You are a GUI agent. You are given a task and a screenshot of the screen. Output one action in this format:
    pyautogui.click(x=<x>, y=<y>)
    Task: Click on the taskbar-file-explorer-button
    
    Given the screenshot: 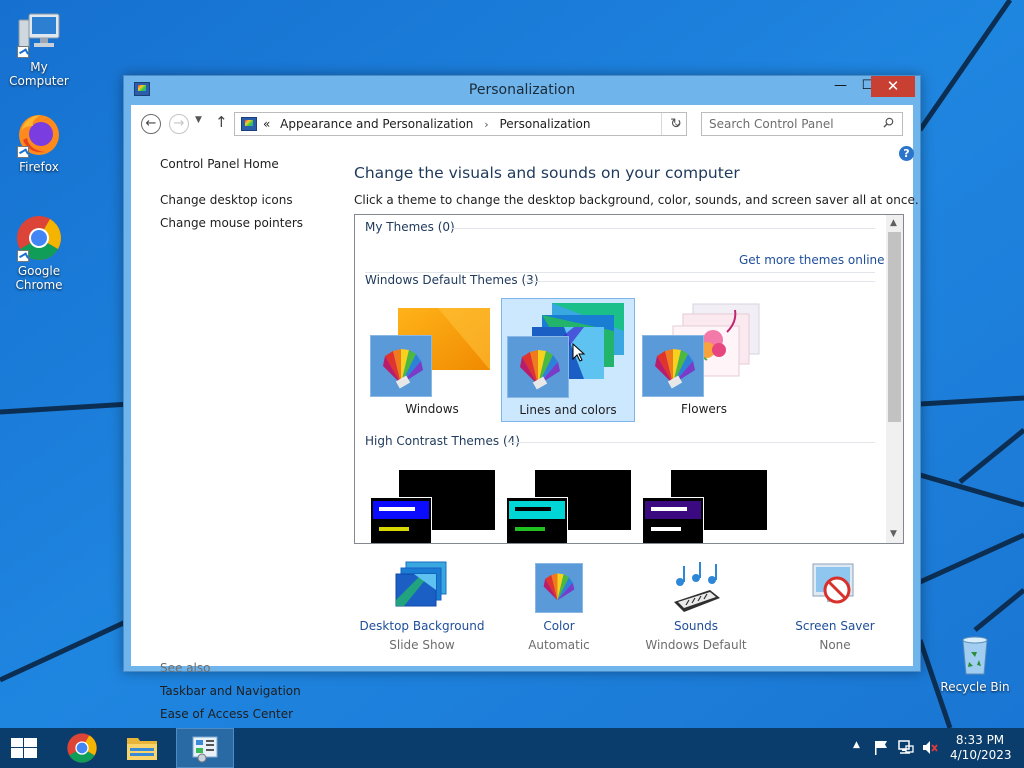 What is the action you would take?
    pyautogui.click(x=142, y=748)
    